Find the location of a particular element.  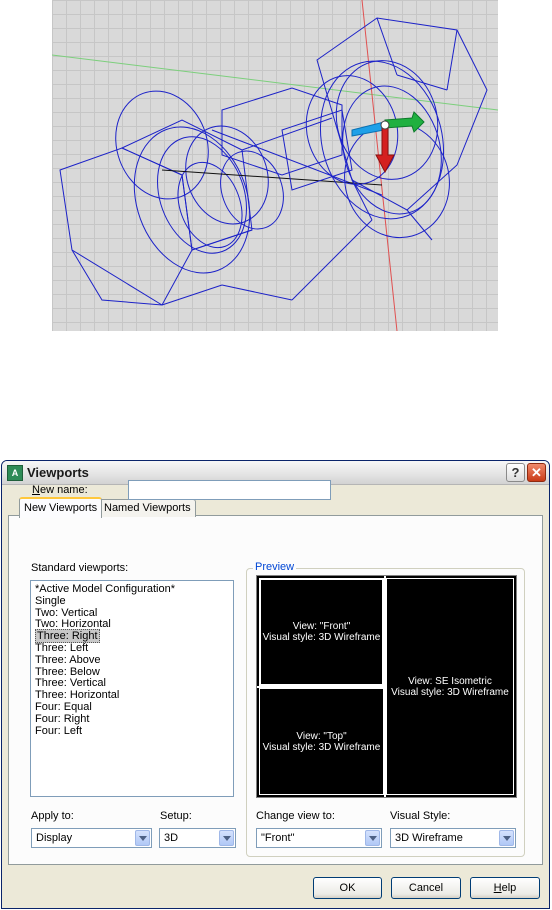

new-name-input is located at coordinates (229, 490).